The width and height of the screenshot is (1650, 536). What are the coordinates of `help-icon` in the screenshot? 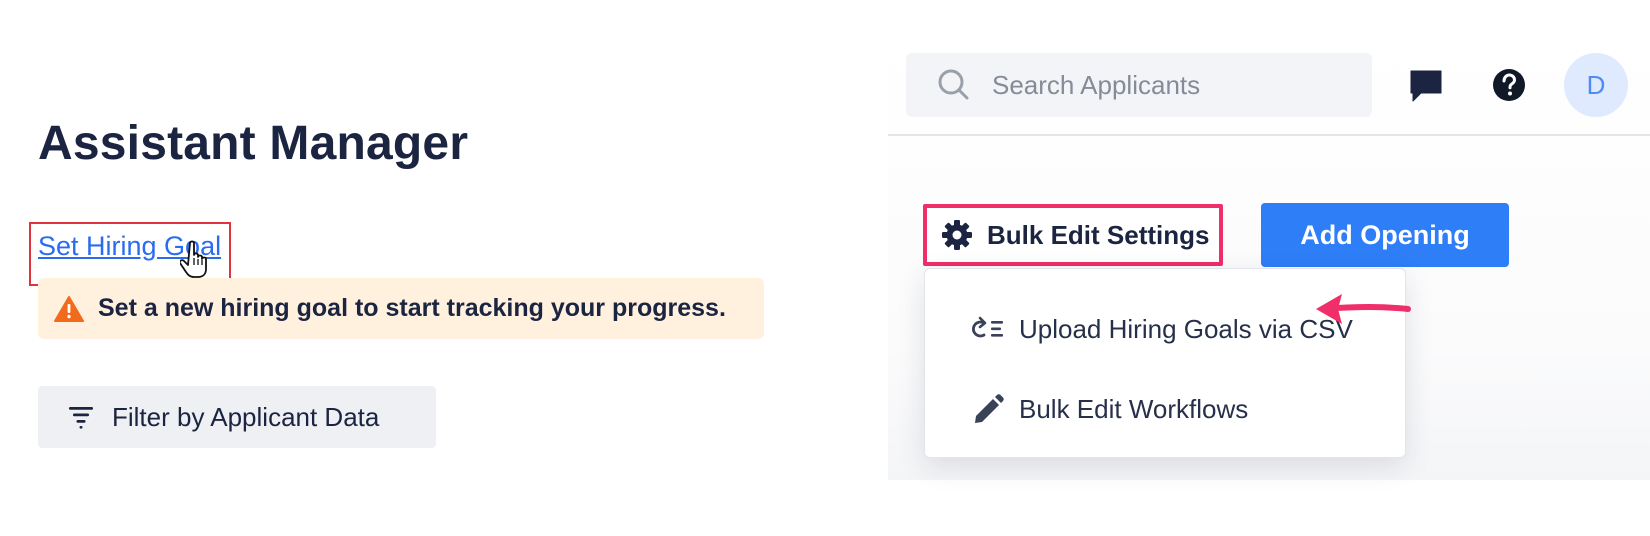 It's located at (1509, 85).